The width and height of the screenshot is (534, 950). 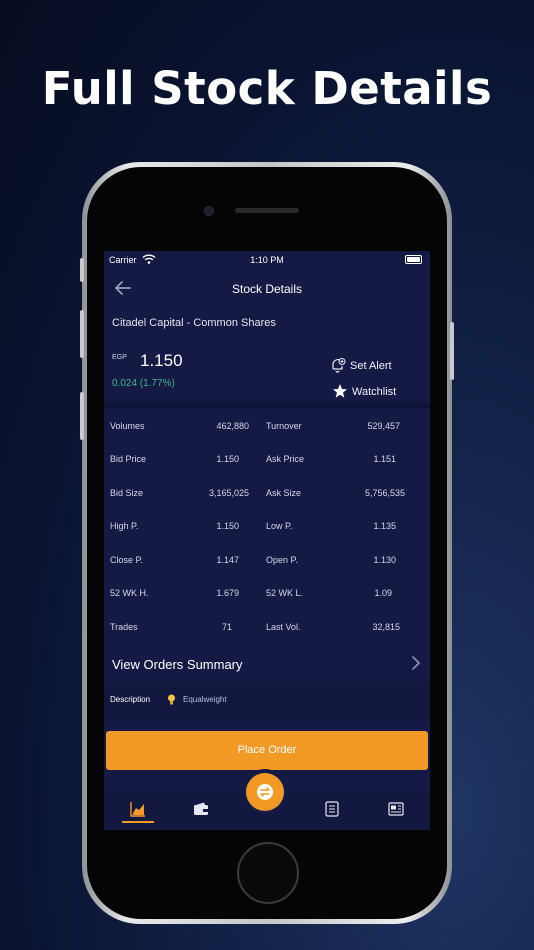 What do you see at coordinates (374, 392) in the screenshot?
I see `watchlist-label: Watchlist` at bounding box center [374, 392].